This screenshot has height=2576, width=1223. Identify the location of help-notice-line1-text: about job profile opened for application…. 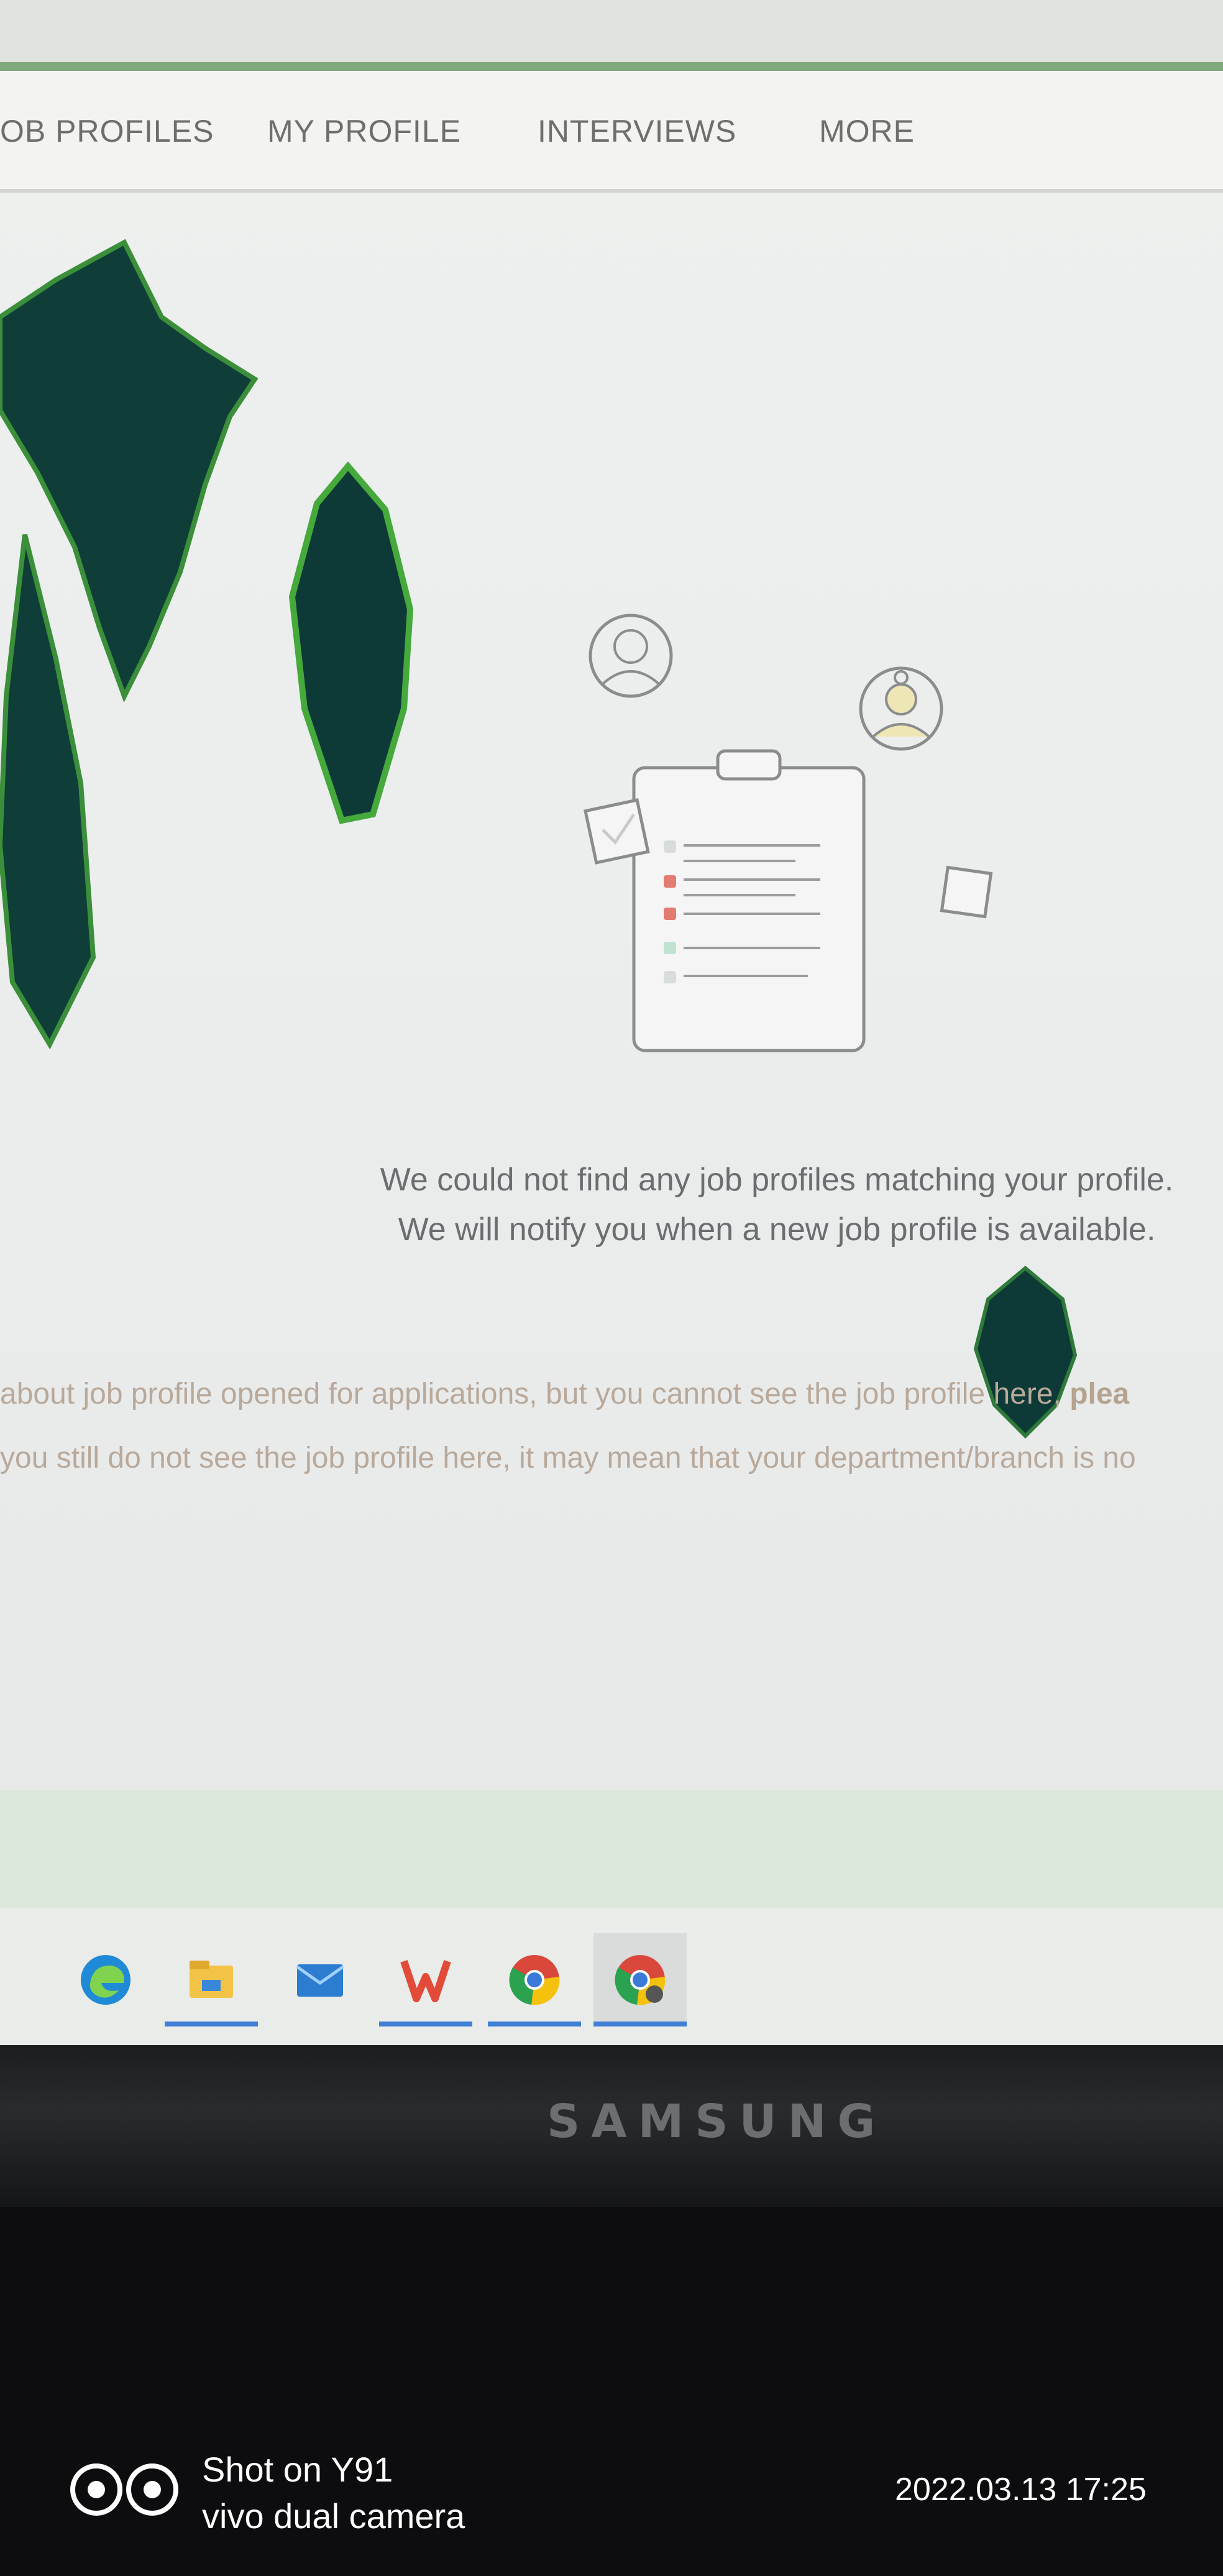
(535, 1394).